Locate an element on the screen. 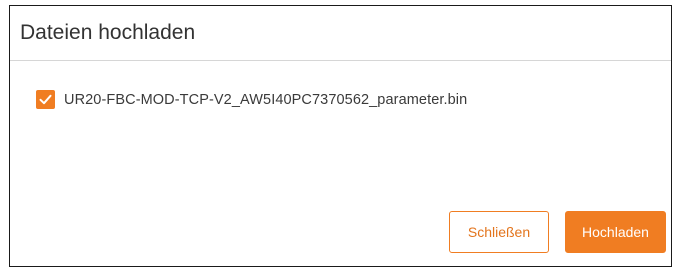  file-checkbox is located at coordinates (45, 99).